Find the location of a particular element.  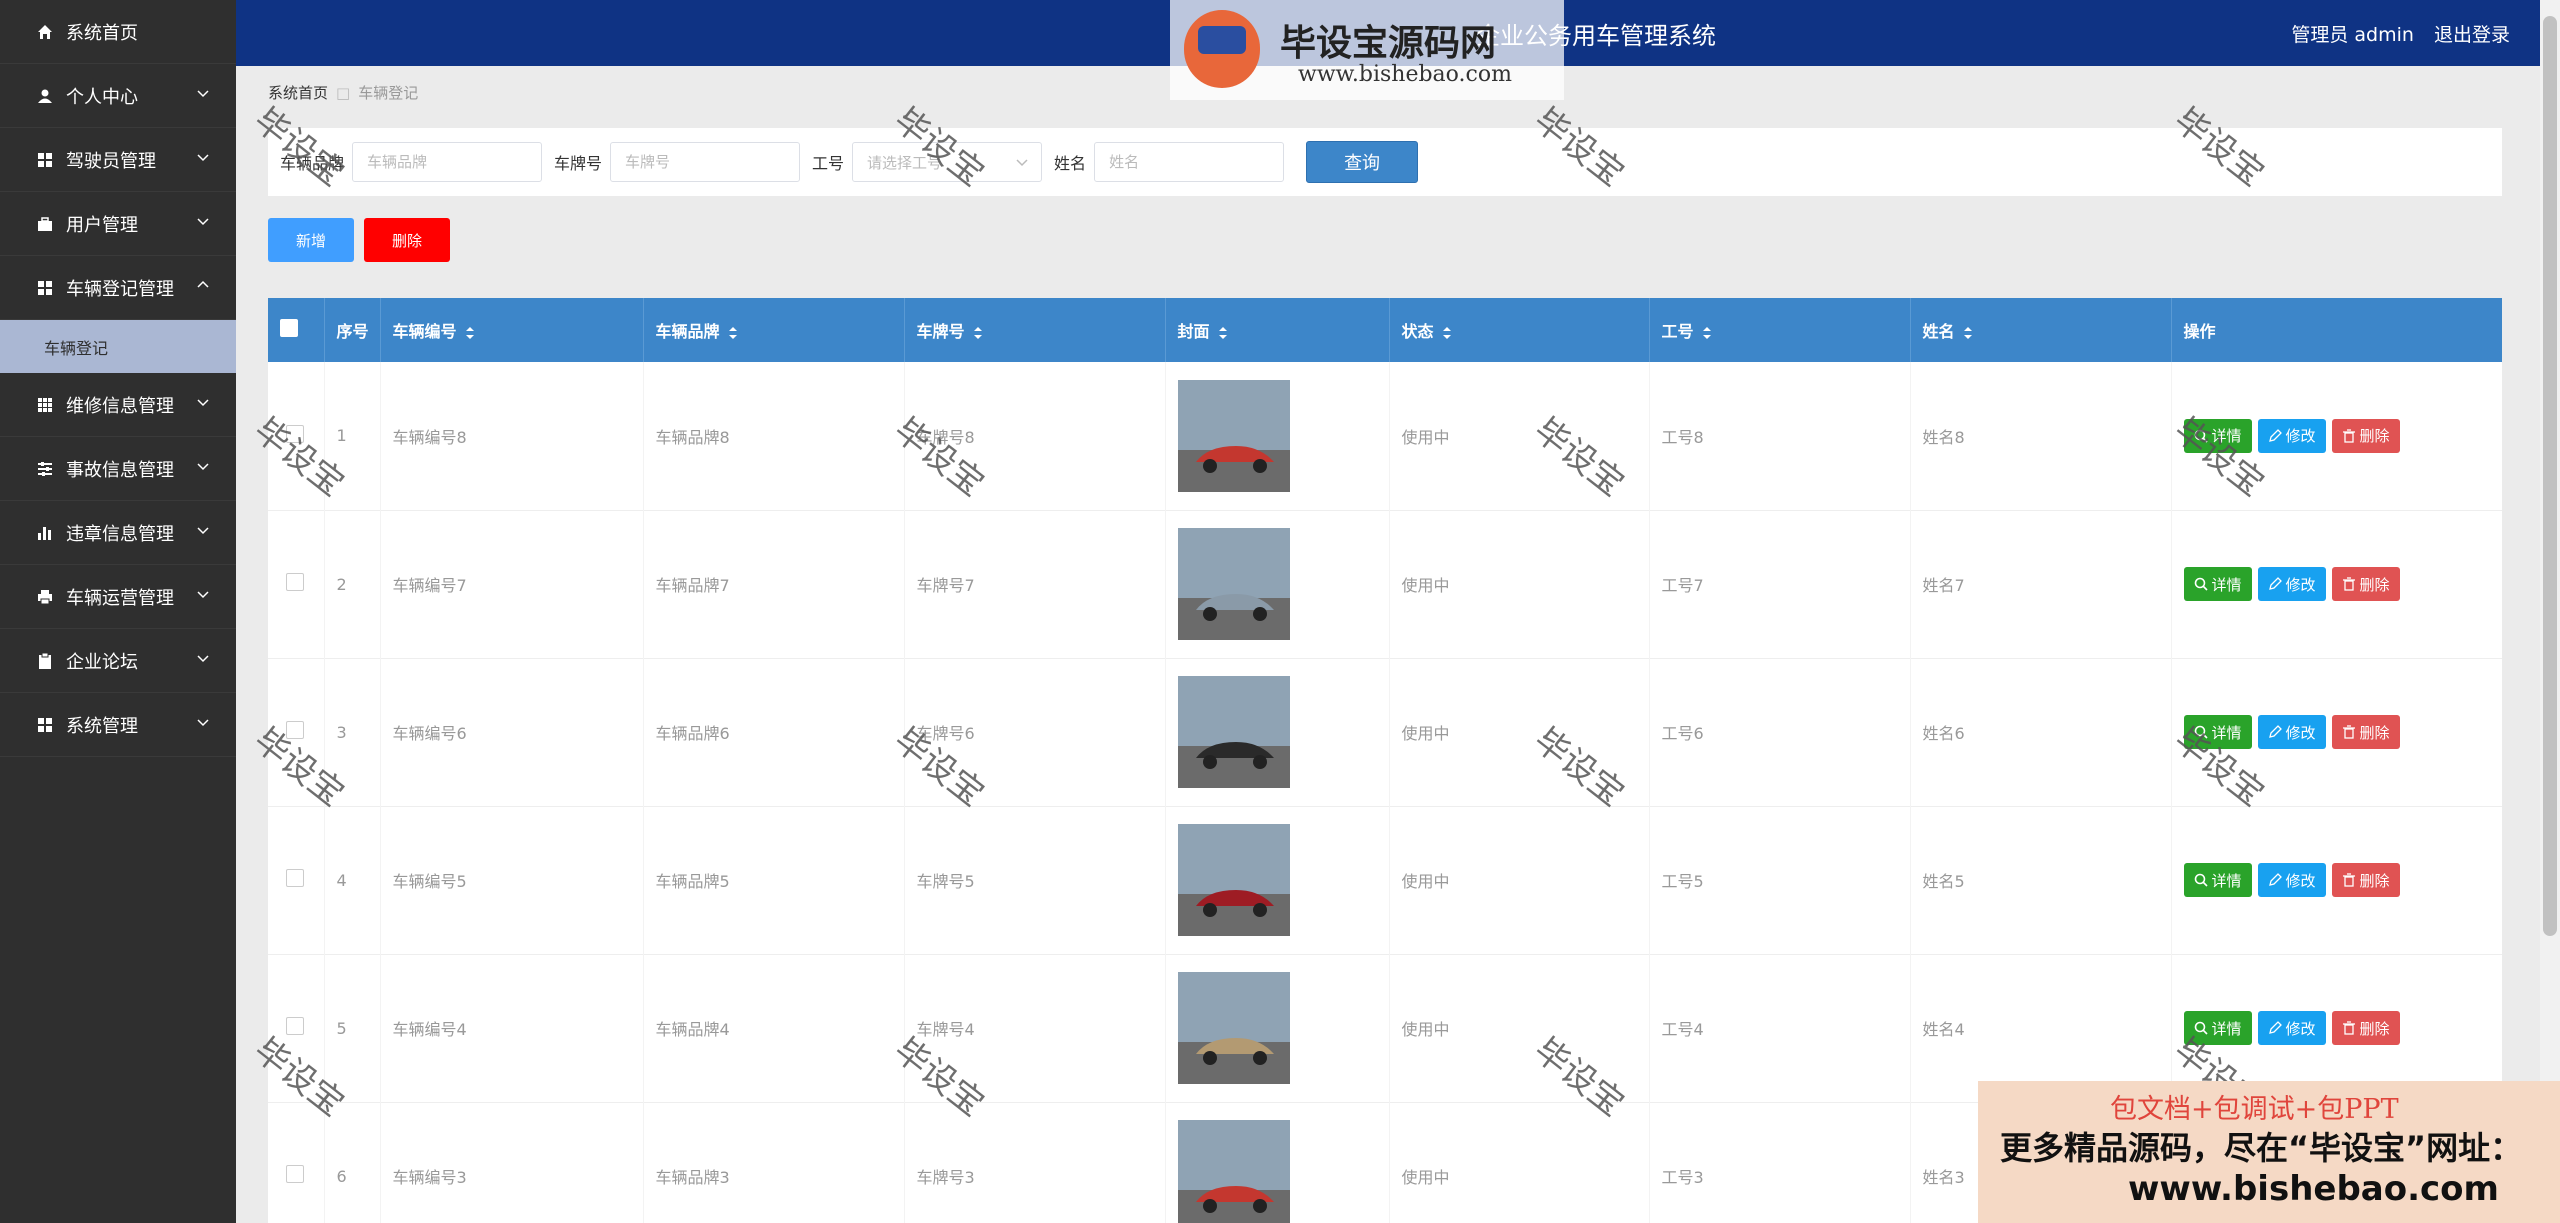

cell-plate: 车牌号7 is located at coordinates (1035, 584).